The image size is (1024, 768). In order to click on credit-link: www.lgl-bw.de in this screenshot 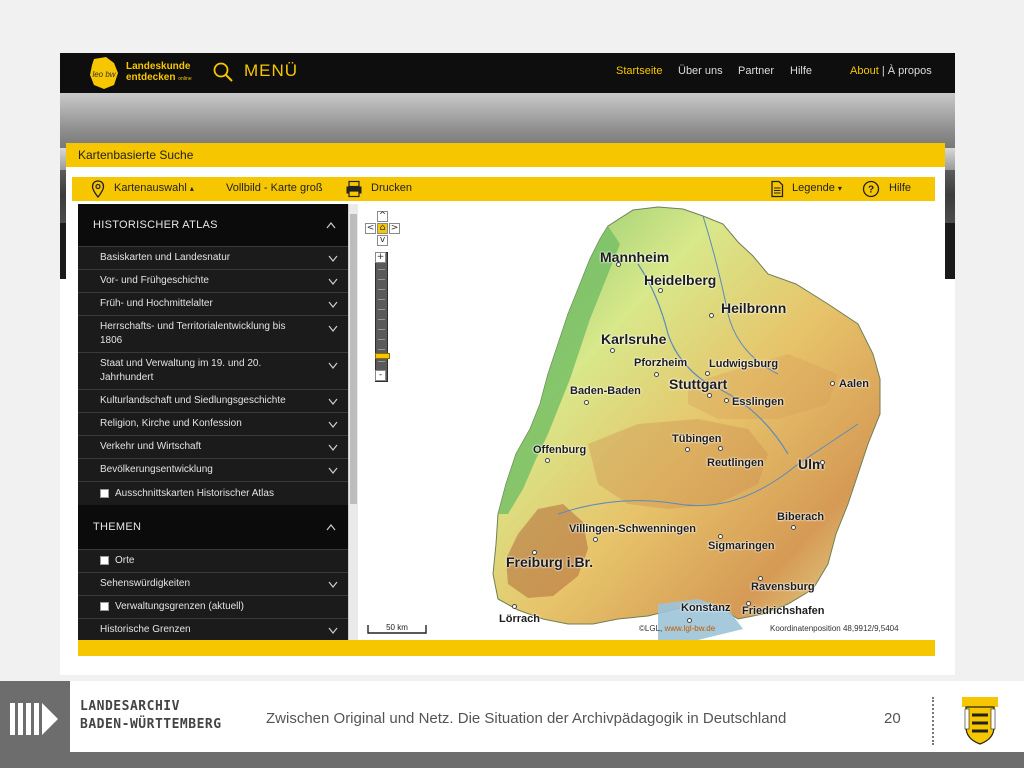, I will do `click(689, 628)`.